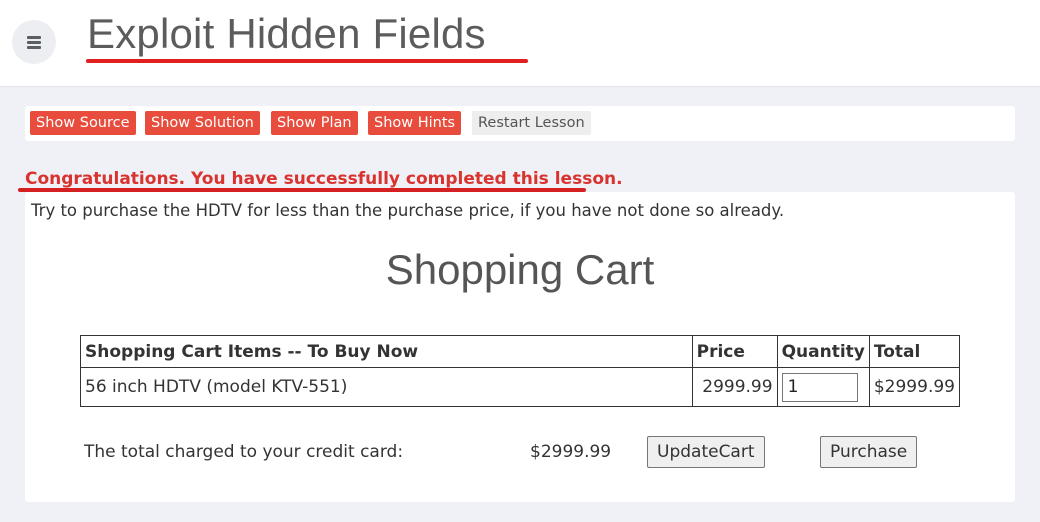 This screenshot has width=1040, height=522. Describe the element at coordinates (869, 452) in the screenshot. I see `purchase-button: Purchase` at that location.